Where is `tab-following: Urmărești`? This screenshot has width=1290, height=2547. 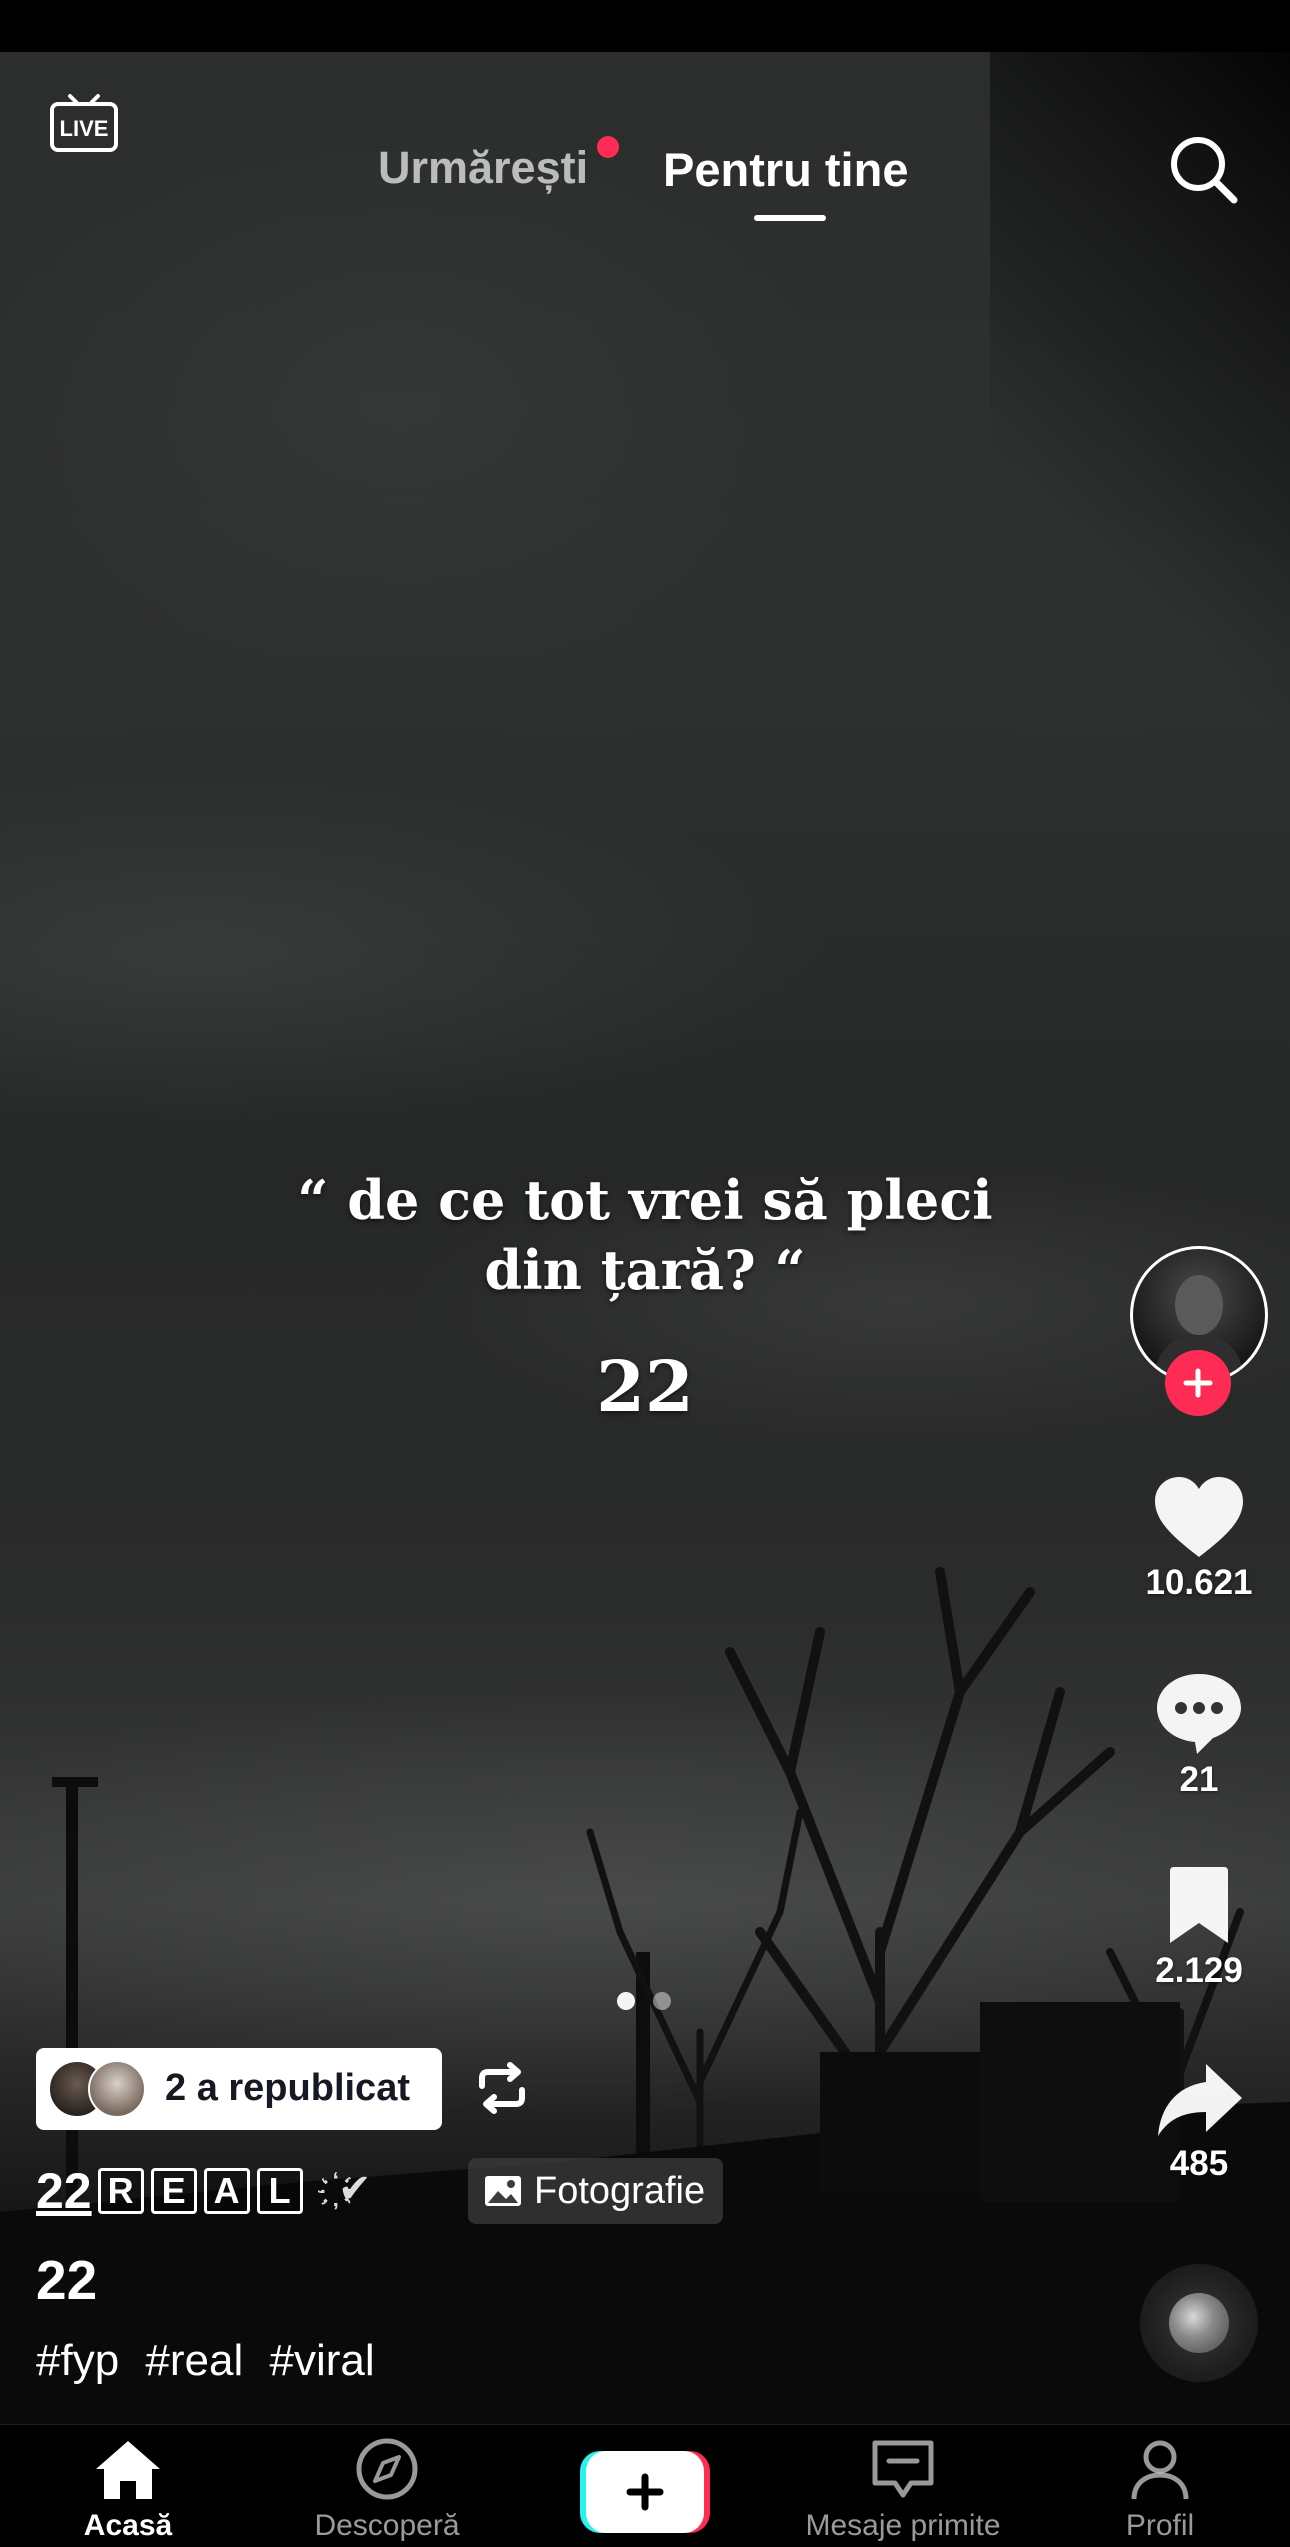 tab-following: Urmărești is located at coordinates (483, 168).